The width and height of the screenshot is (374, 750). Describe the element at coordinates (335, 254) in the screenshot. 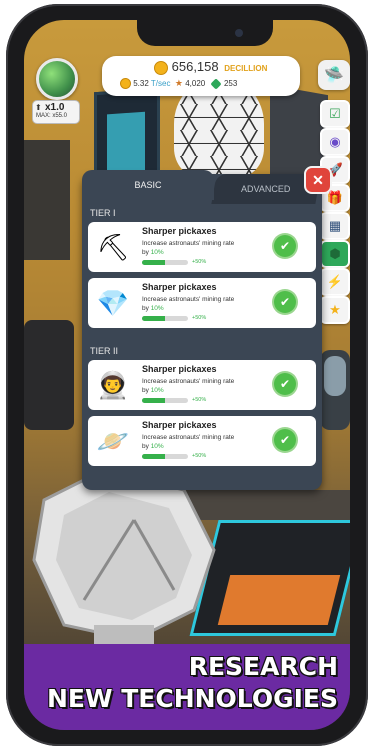

I see `gem-icon: ⬢` at that location.